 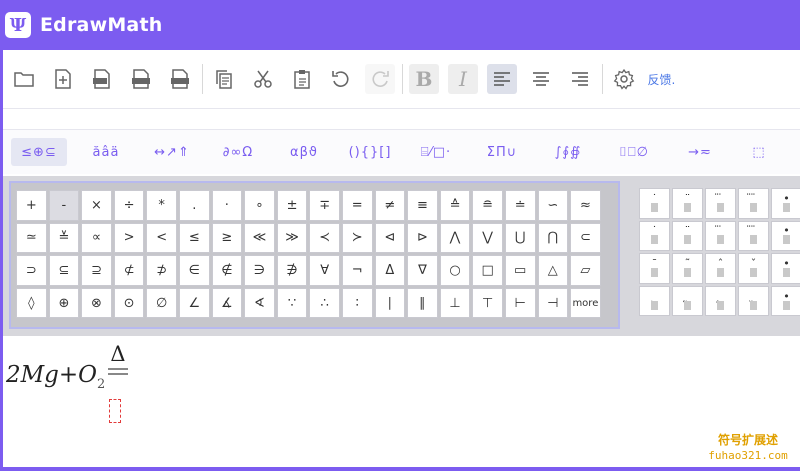 I want to click on symbol-key: ⊂, so click(x=585, y=238).